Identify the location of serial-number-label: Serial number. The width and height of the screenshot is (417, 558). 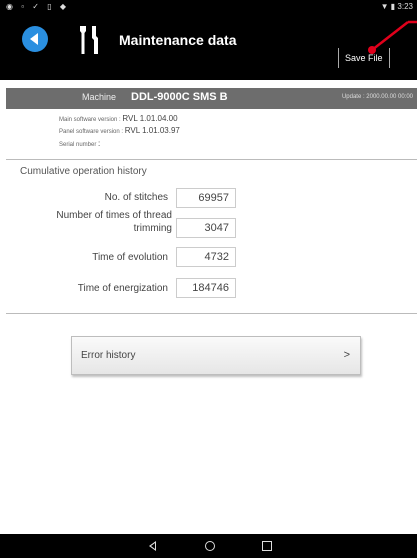
(78, 145).